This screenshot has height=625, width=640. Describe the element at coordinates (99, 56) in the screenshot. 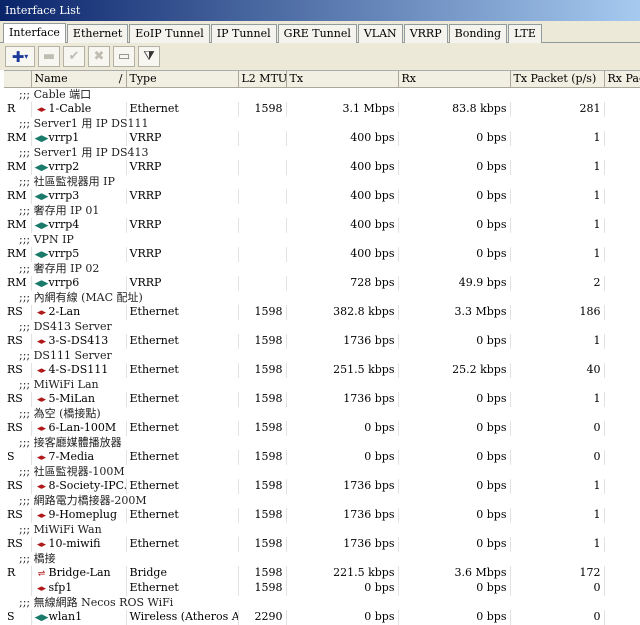

I see `disable-button: ✖` at that location.